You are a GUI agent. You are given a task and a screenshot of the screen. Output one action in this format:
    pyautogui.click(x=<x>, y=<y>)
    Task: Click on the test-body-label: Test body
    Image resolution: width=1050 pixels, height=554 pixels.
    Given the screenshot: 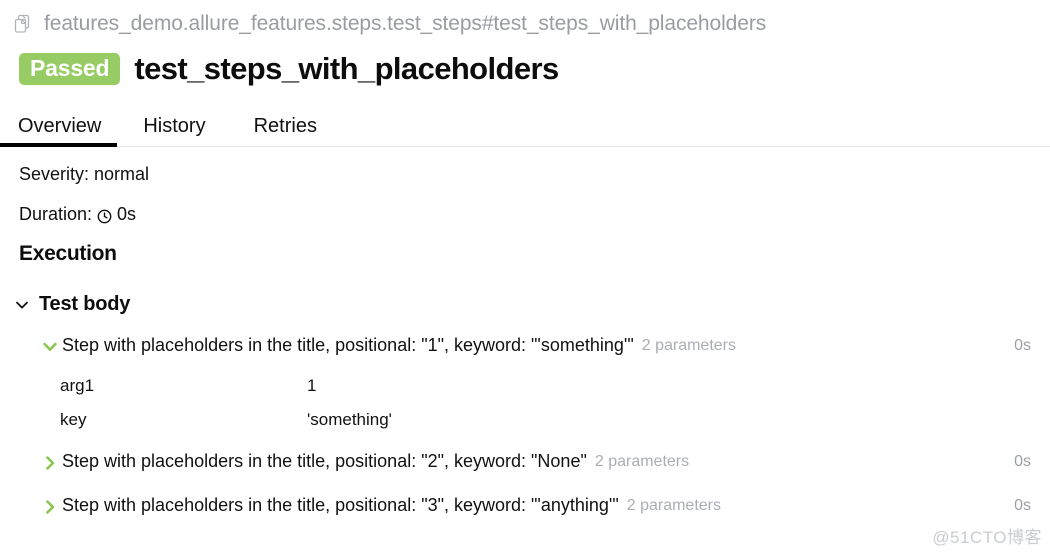 What is the action you would take?
    pyautogui.click(x=85, y=304)
    